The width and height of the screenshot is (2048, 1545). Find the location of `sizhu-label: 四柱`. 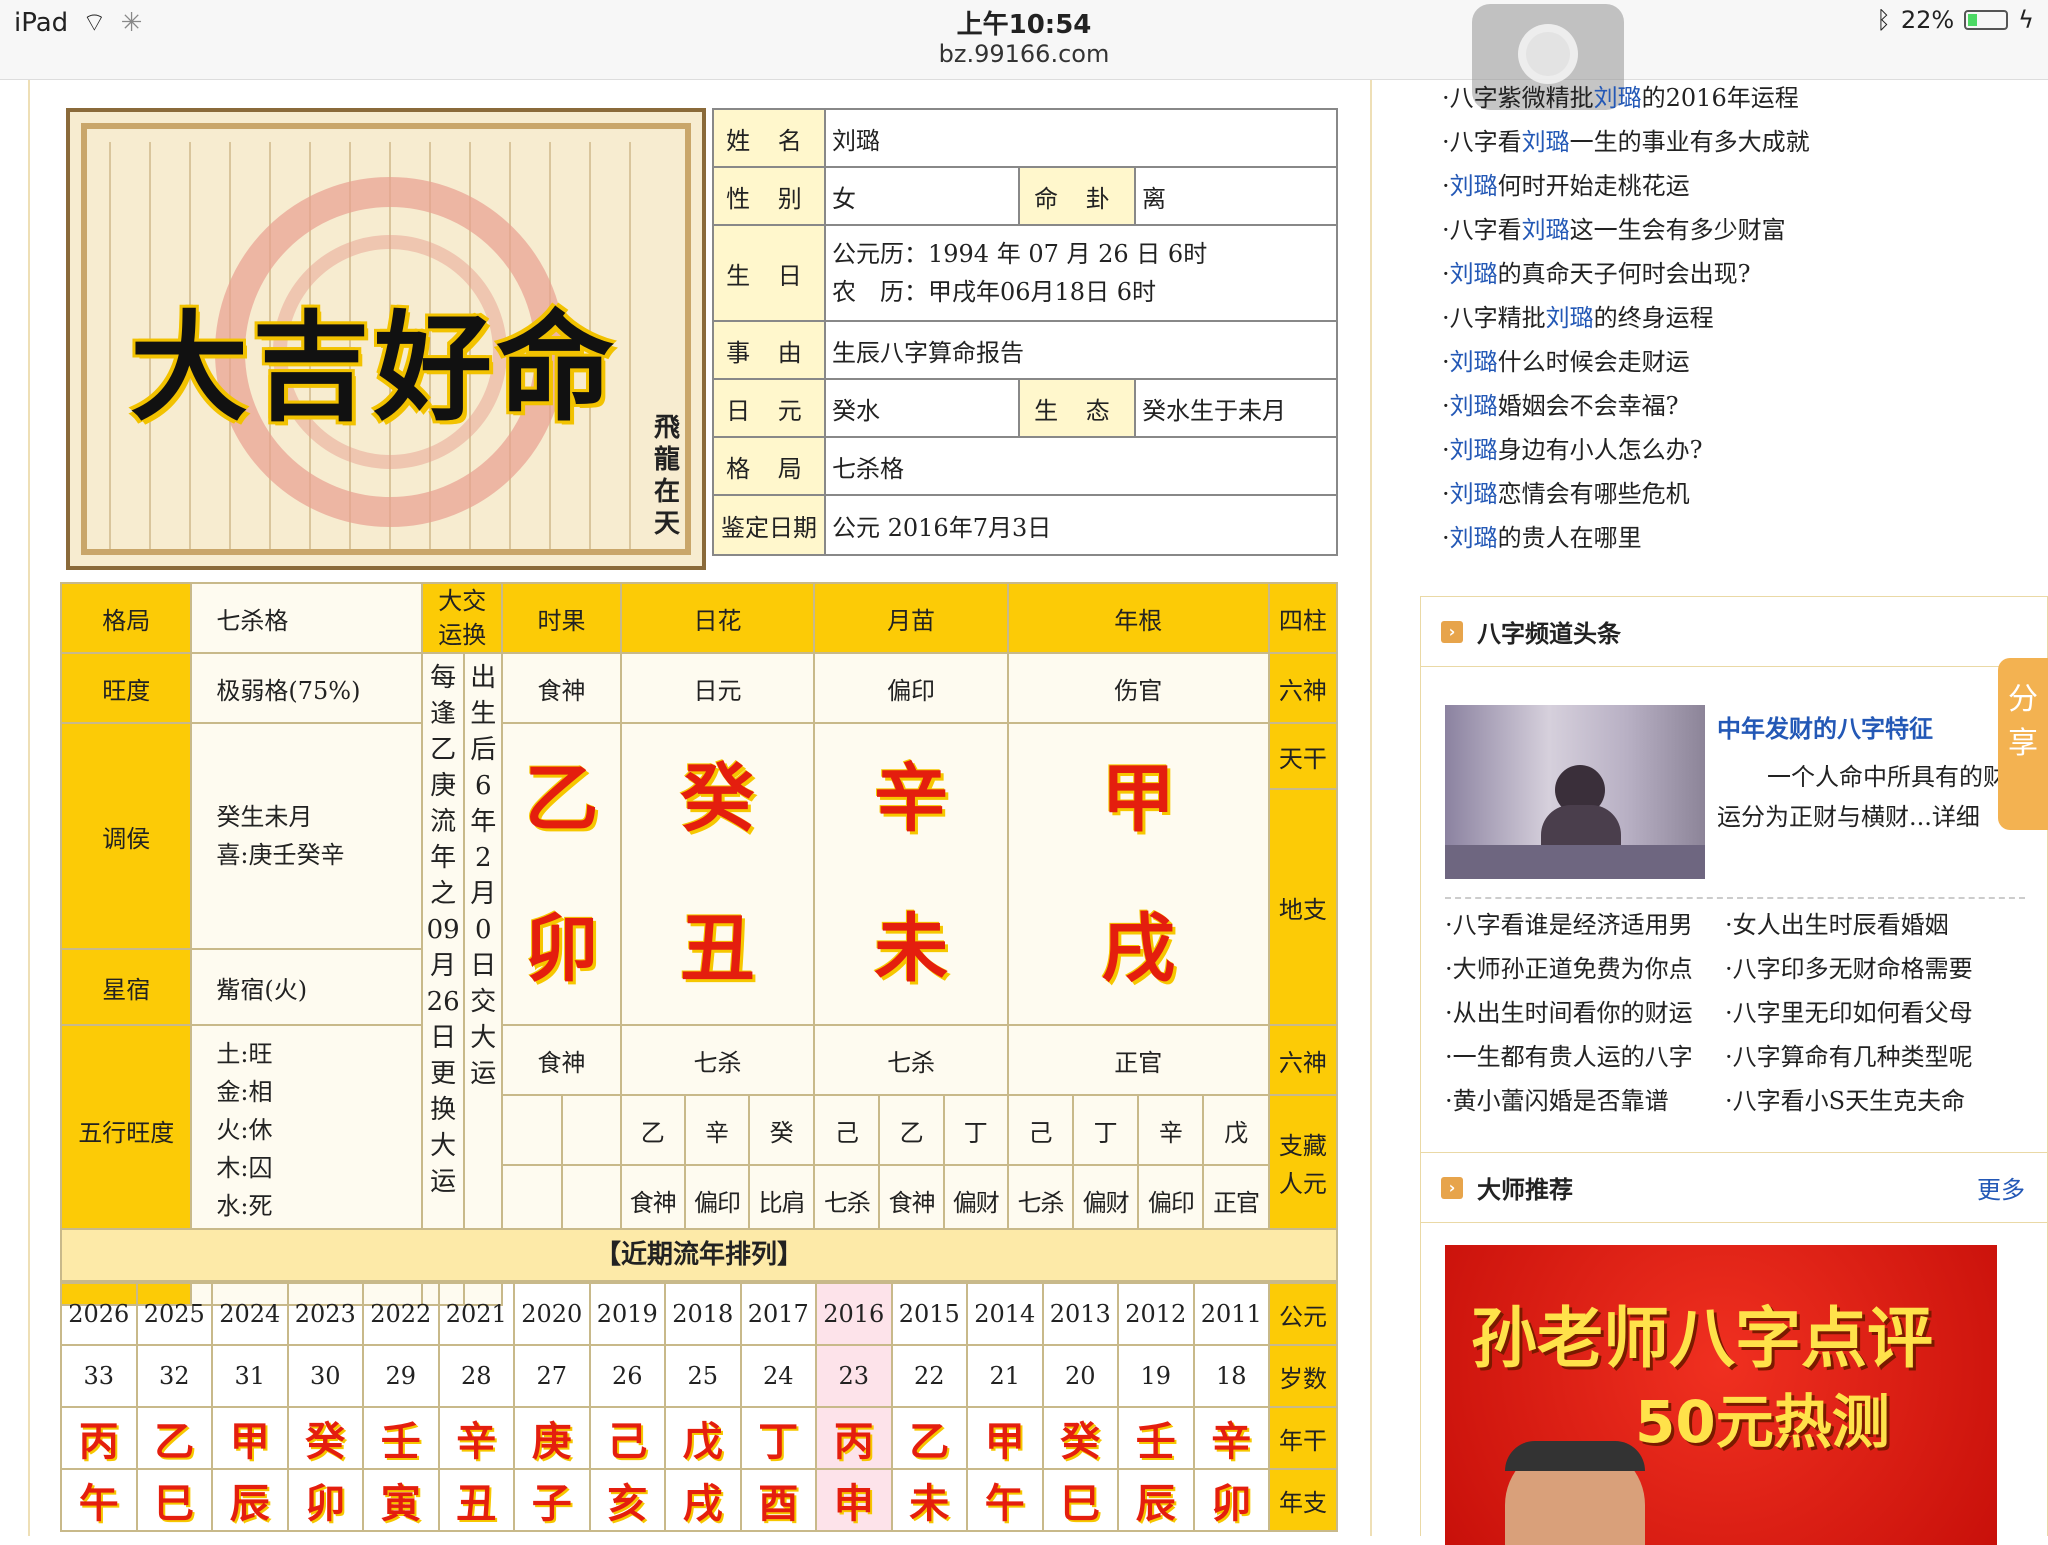

sizhu-label: 四柱 is located at coordinates (1303, 618).